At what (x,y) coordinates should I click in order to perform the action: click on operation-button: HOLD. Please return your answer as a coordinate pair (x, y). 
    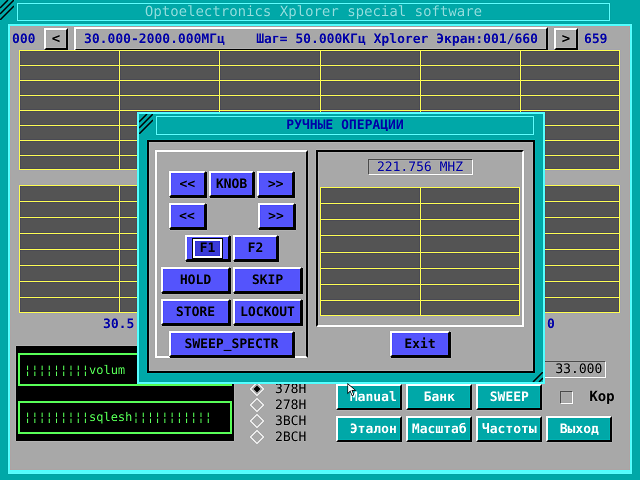
    Looking at the image, I should click on (195, 280).